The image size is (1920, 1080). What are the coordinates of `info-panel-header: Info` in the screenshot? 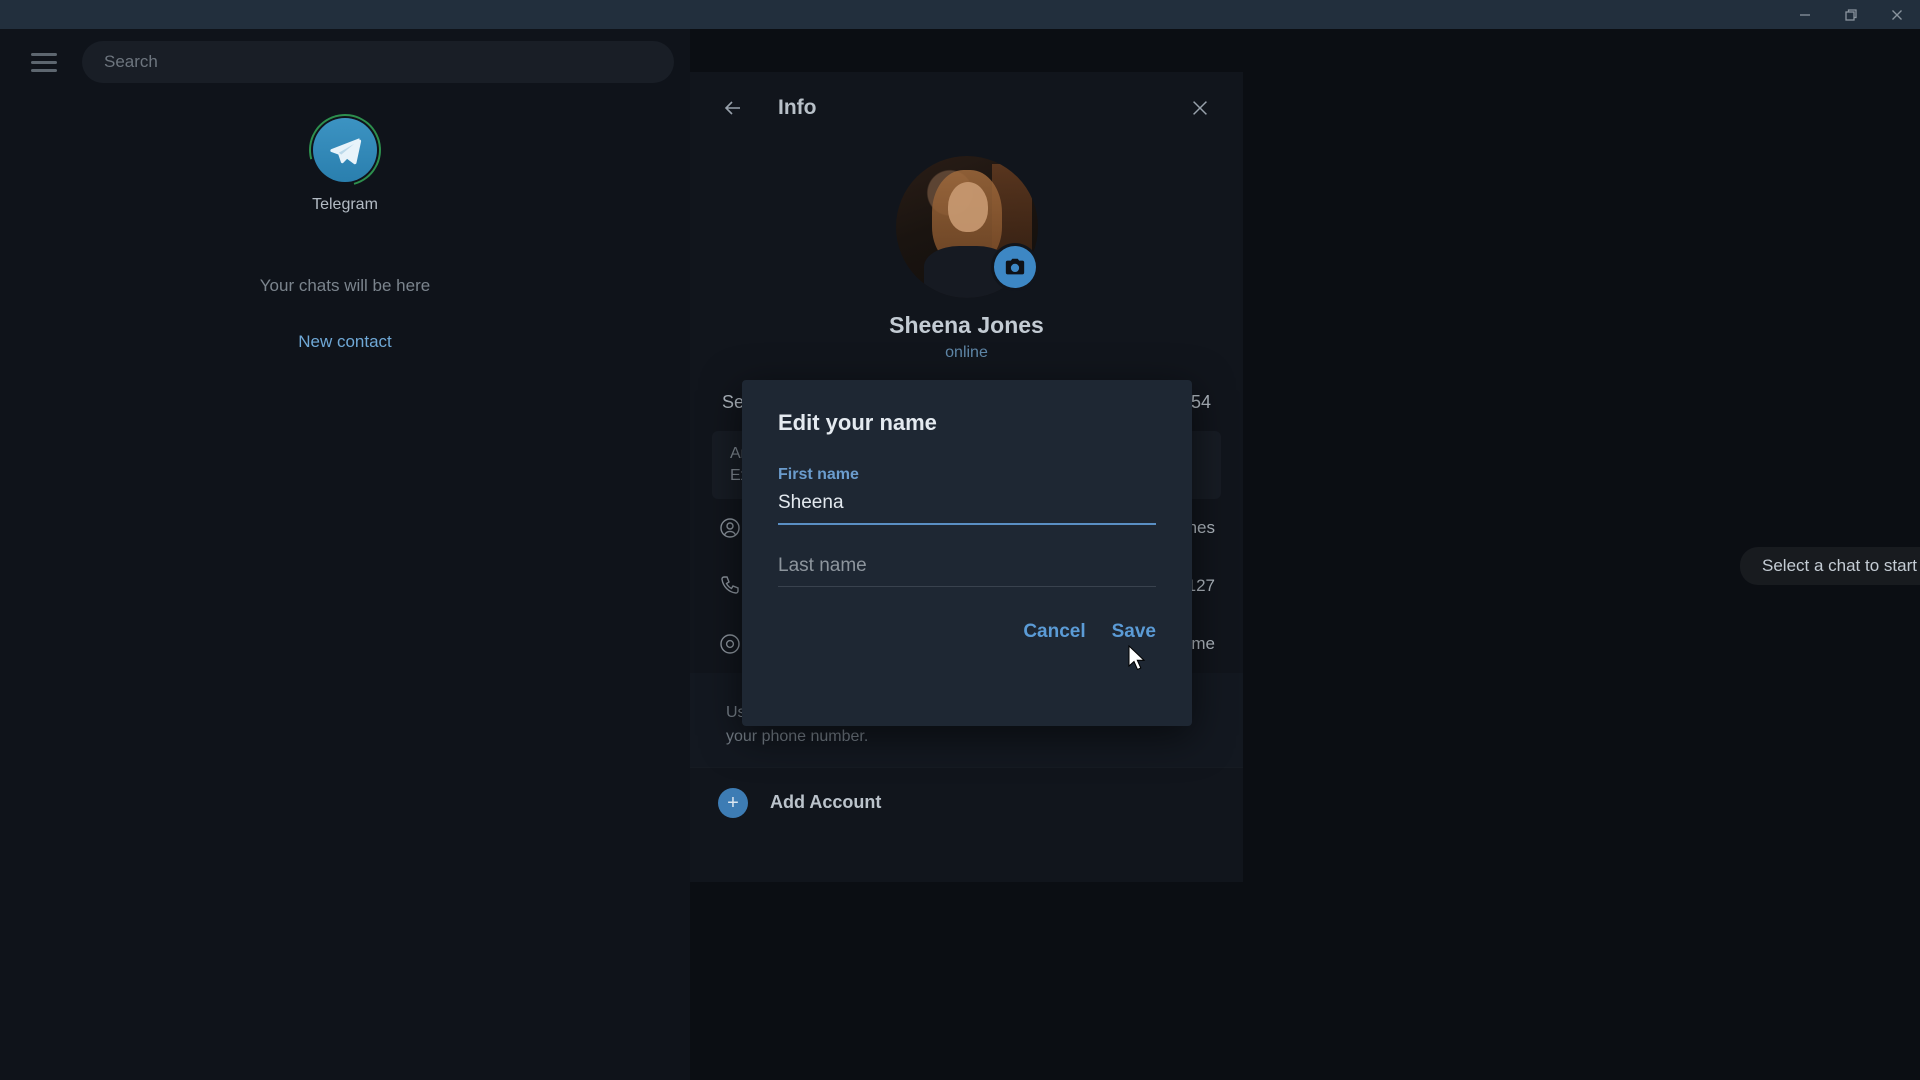 It's located at (966, 108).